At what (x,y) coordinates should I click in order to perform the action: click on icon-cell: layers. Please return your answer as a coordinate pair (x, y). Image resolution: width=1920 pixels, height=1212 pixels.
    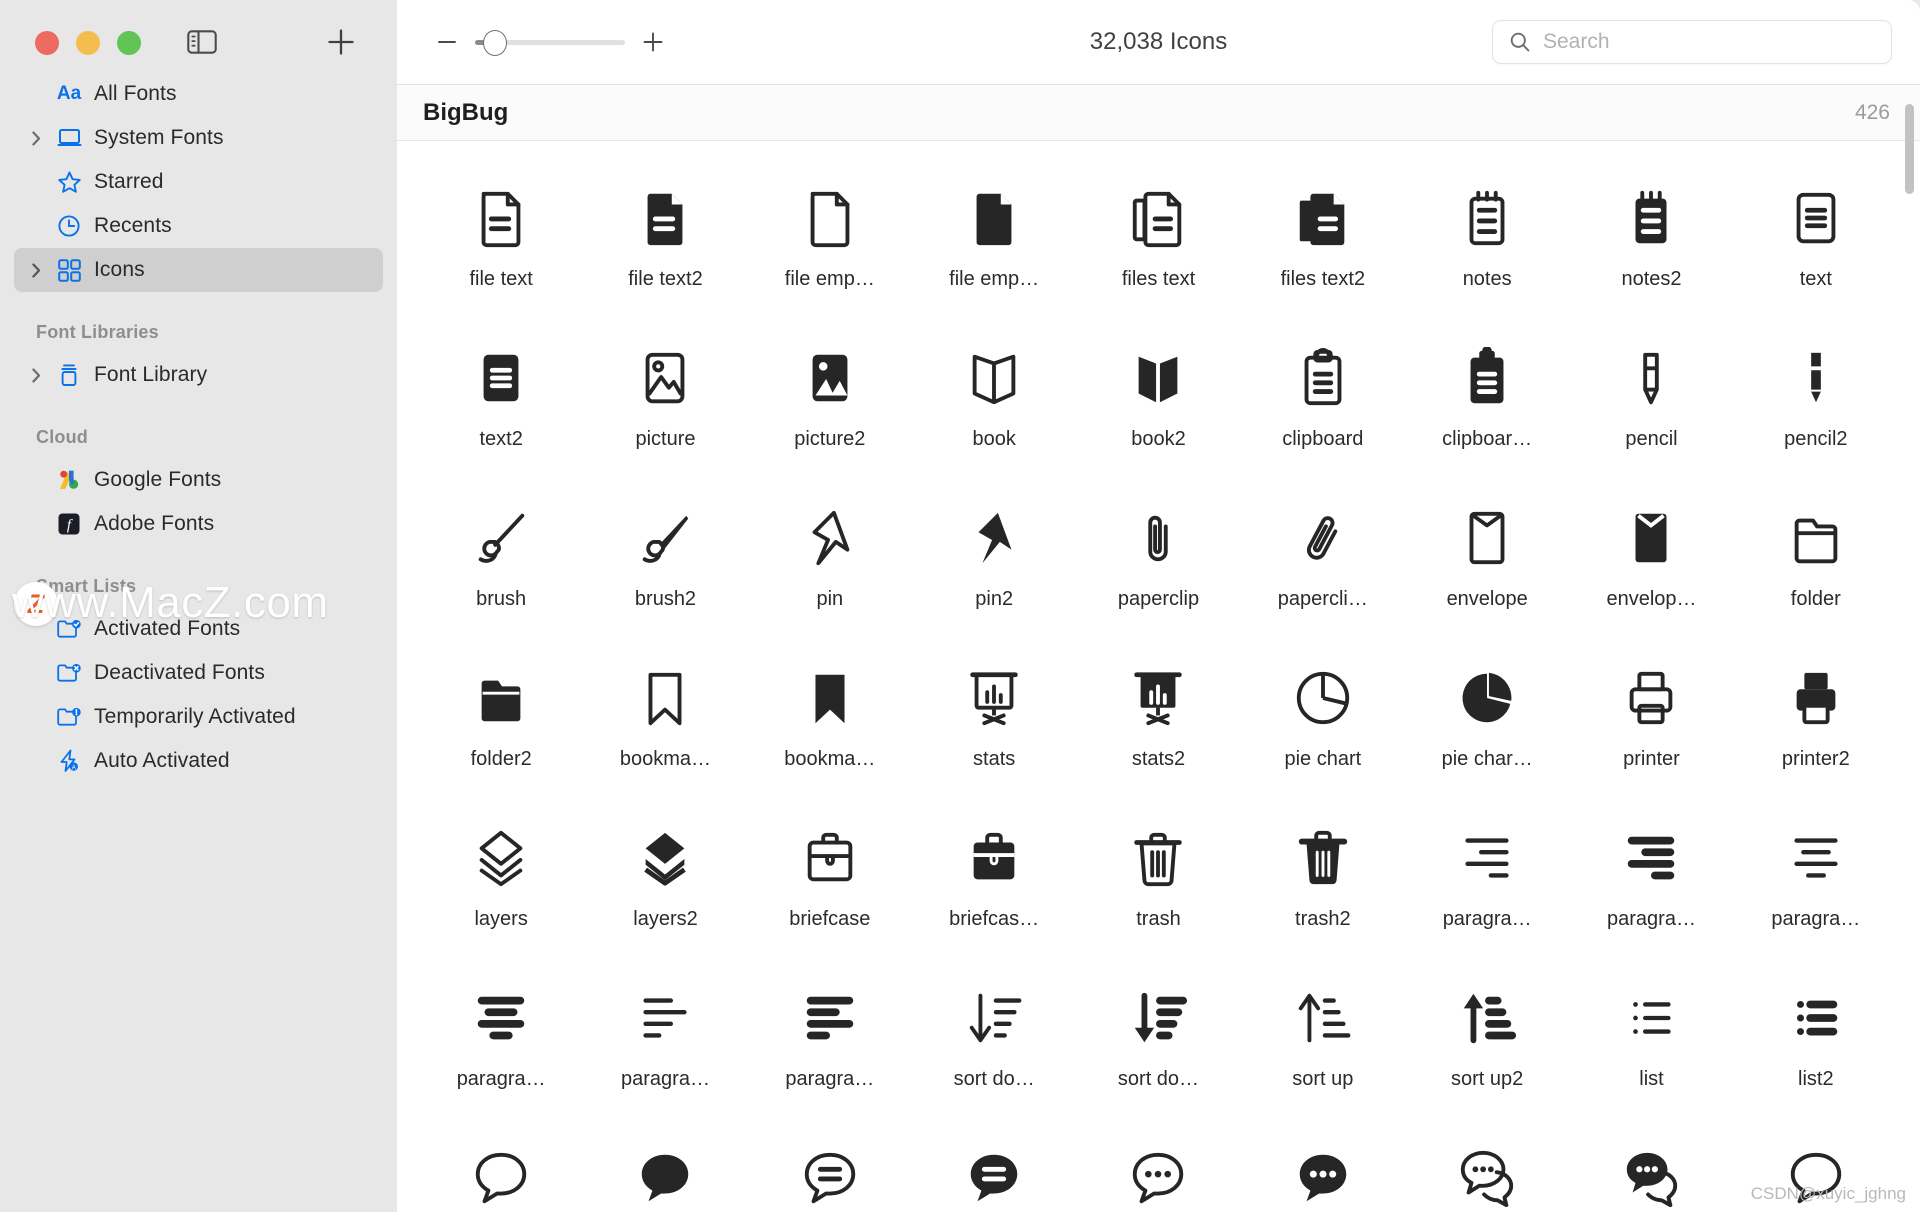
    Looking at the image, I should click on (501, 884).